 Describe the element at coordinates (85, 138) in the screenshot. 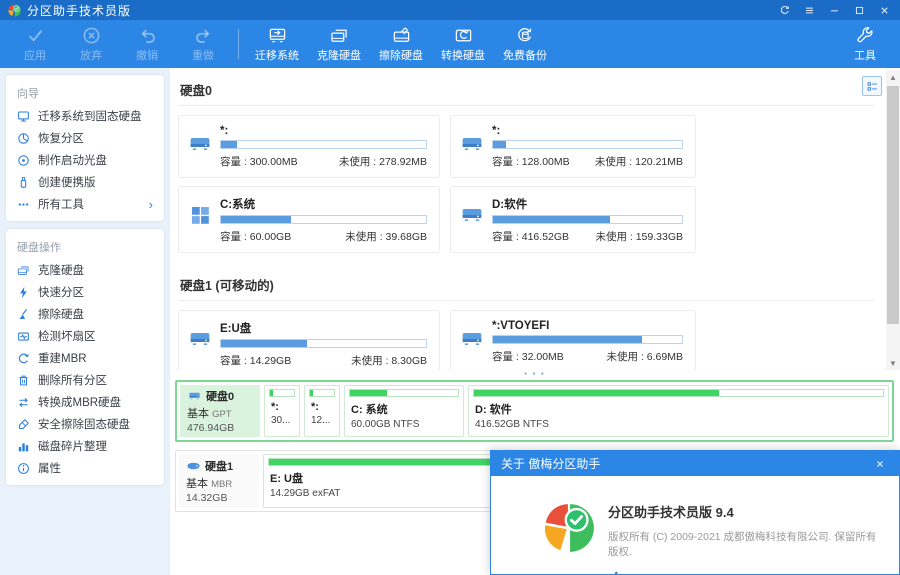

I see `sidebar-item-recover-partition: 恢复分区` at that location.